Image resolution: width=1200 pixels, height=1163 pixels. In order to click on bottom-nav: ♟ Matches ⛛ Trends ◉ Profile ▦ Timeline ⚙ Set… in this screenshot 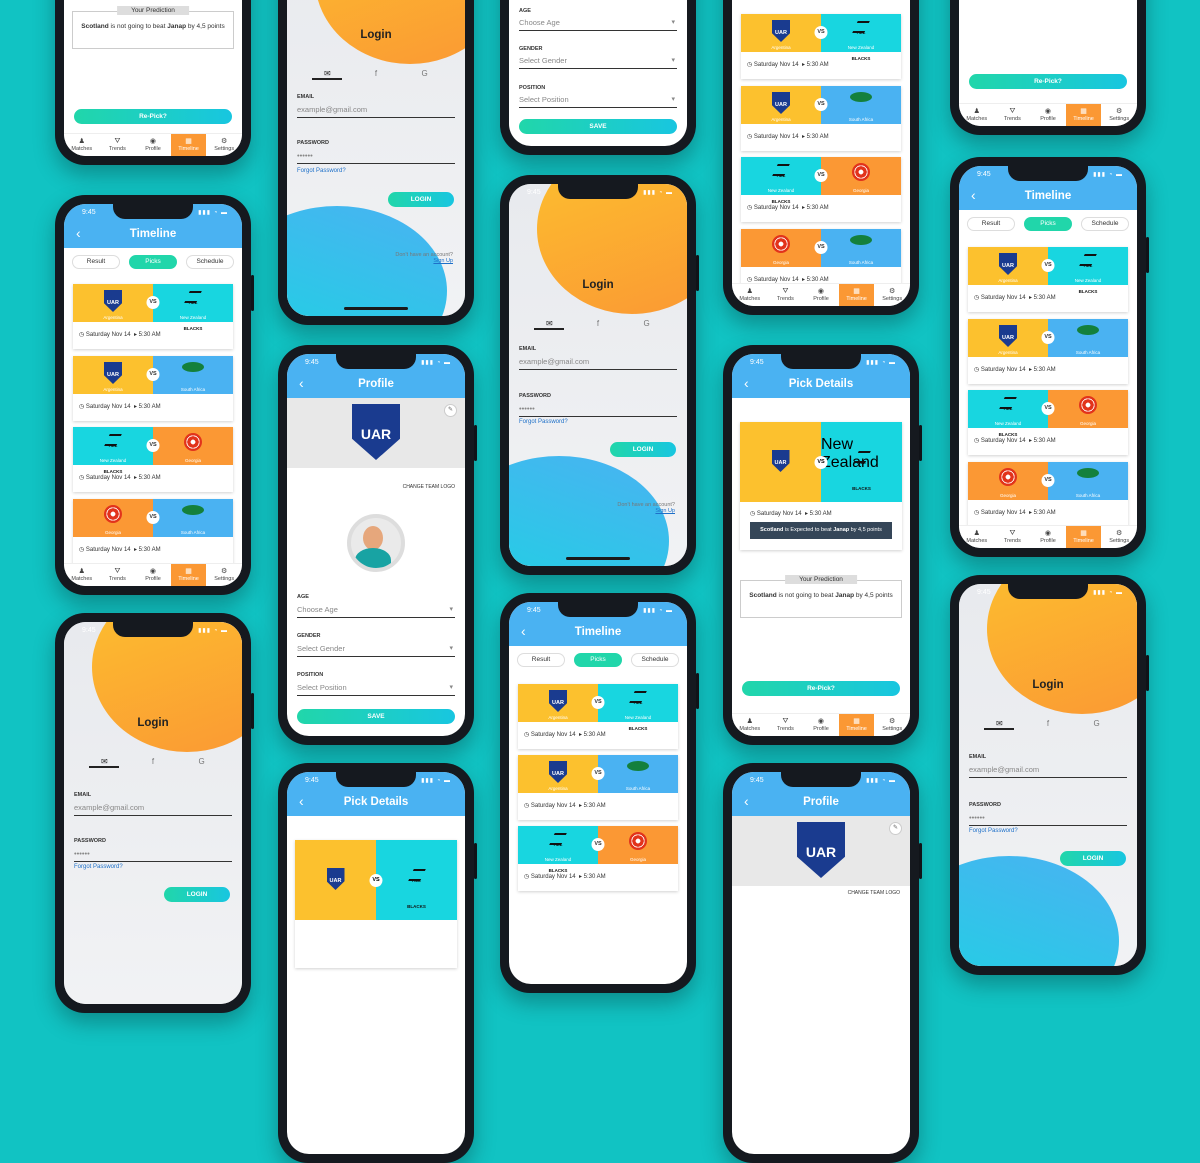, I will do `click(821, 724)`.